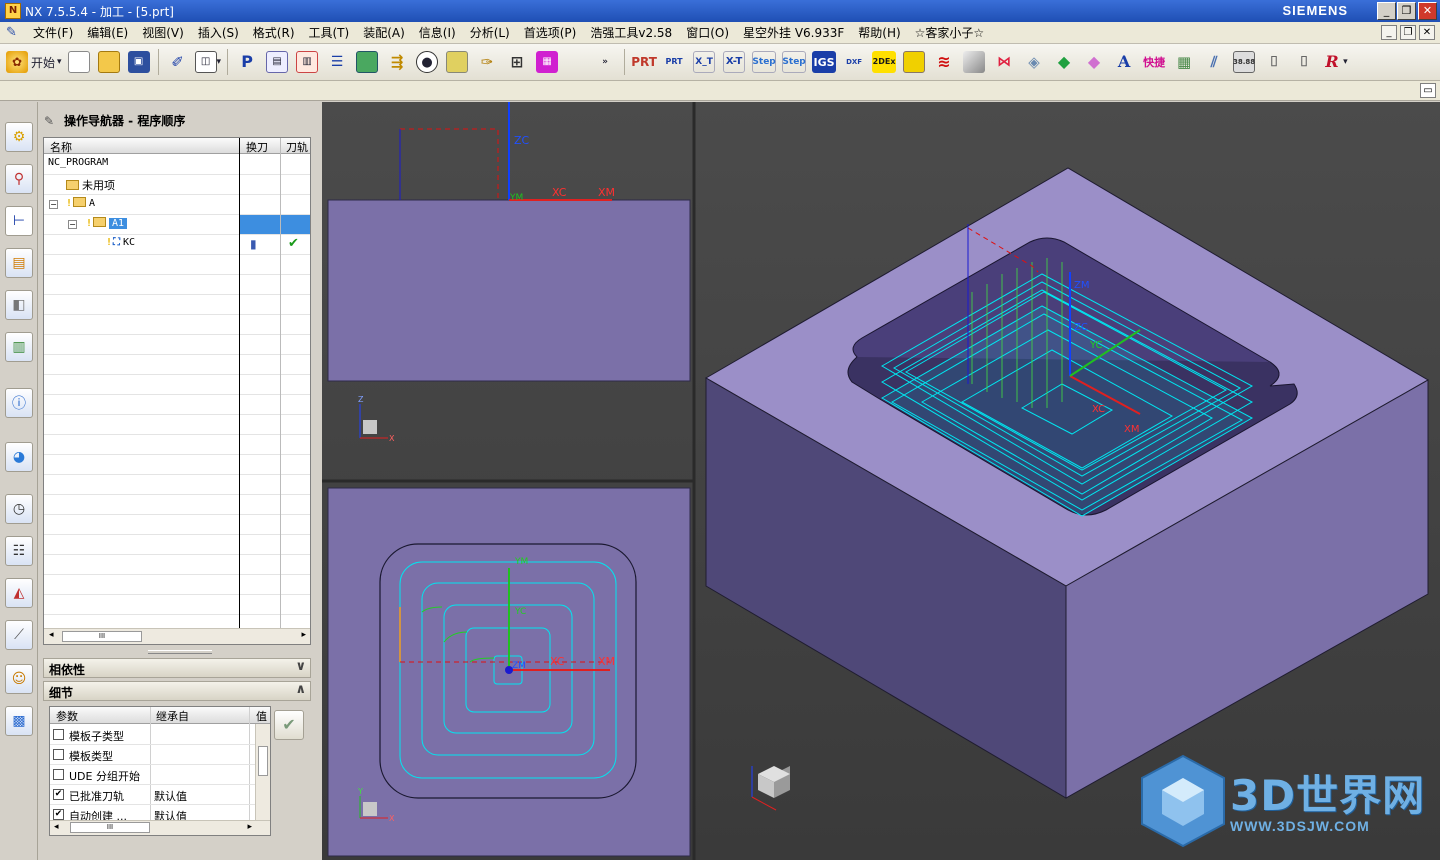 This screenshot has height=860, width=1440. What do you see at coordinates (1244, 62) in the screenshot?
I see `counter-button: 38.88` at bounding box center [1244, 62].